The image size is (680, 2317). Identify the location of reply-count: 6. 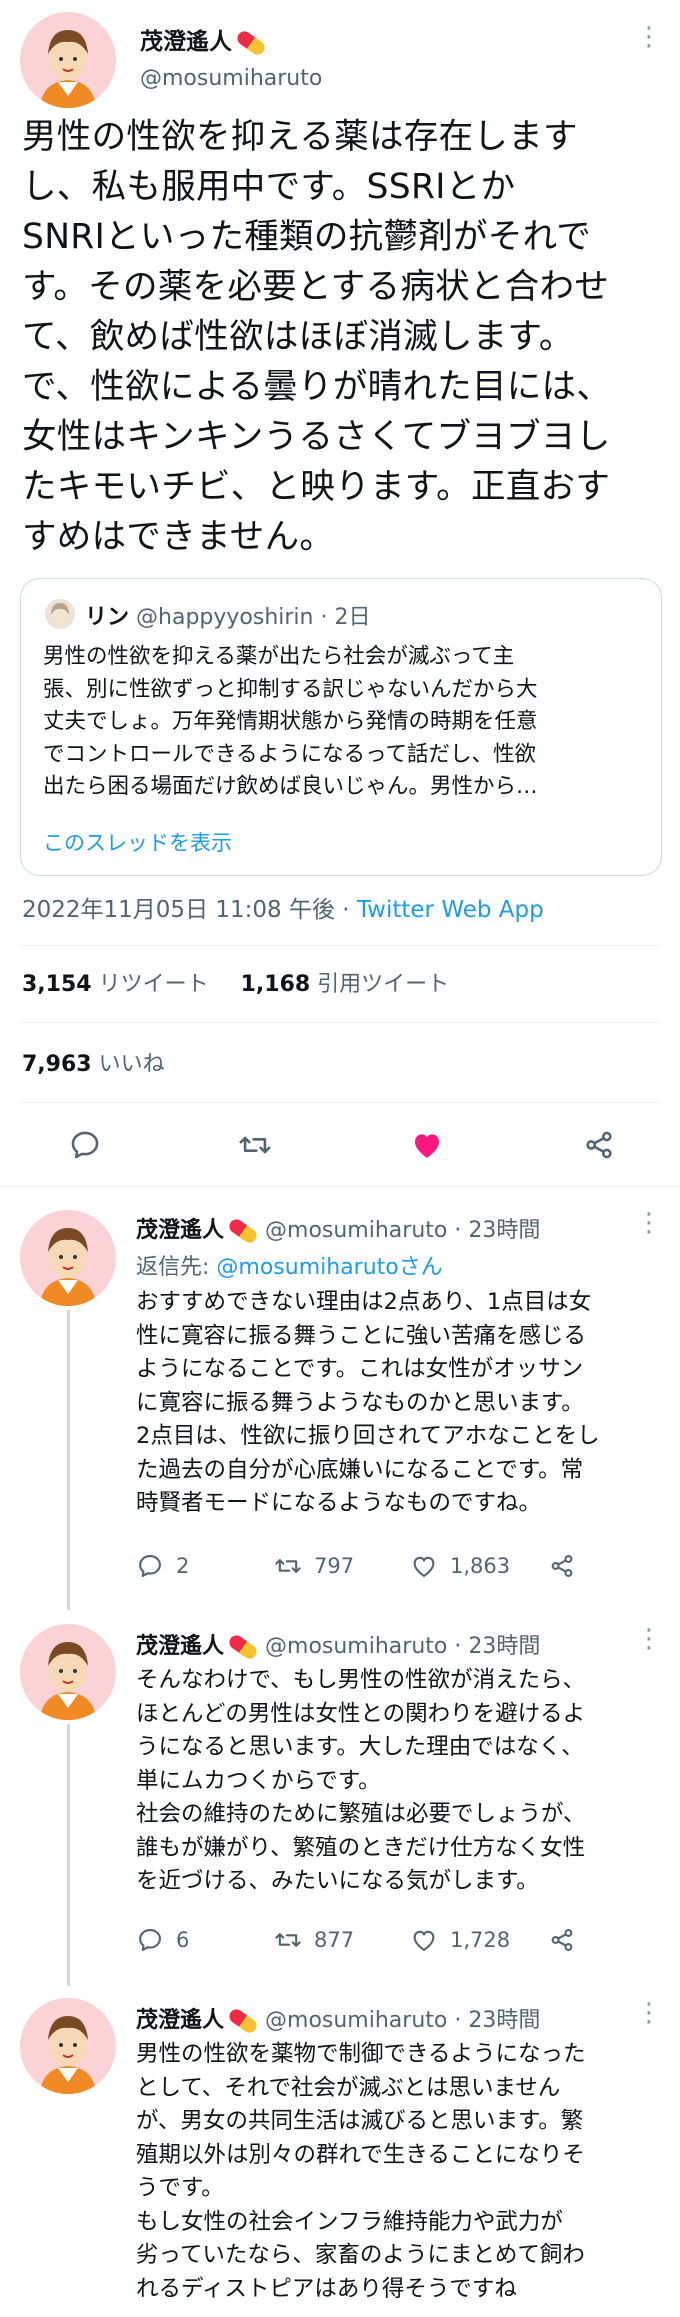
(183, 1940).